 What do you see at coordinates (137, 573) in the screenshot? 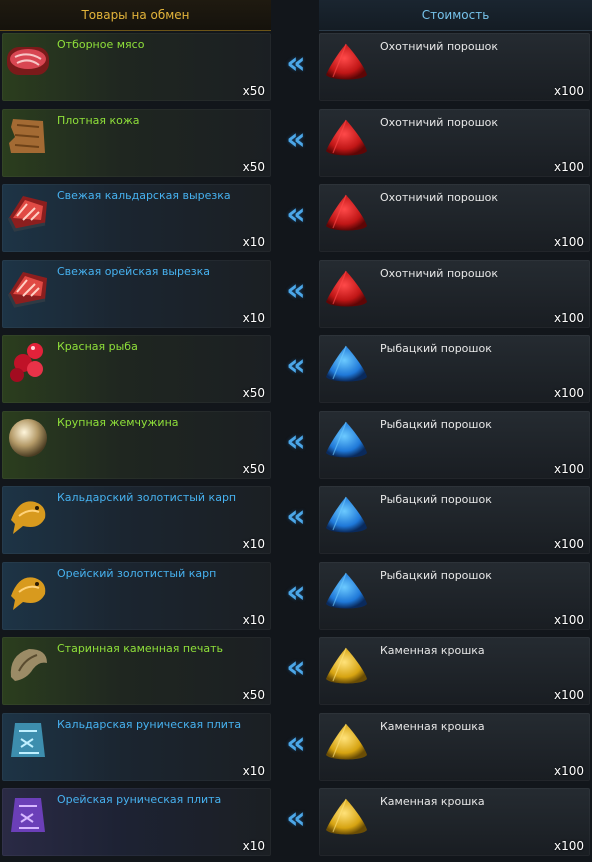
I see `item-name: Орейский золотистый карп` at bounding box center [137, 573].